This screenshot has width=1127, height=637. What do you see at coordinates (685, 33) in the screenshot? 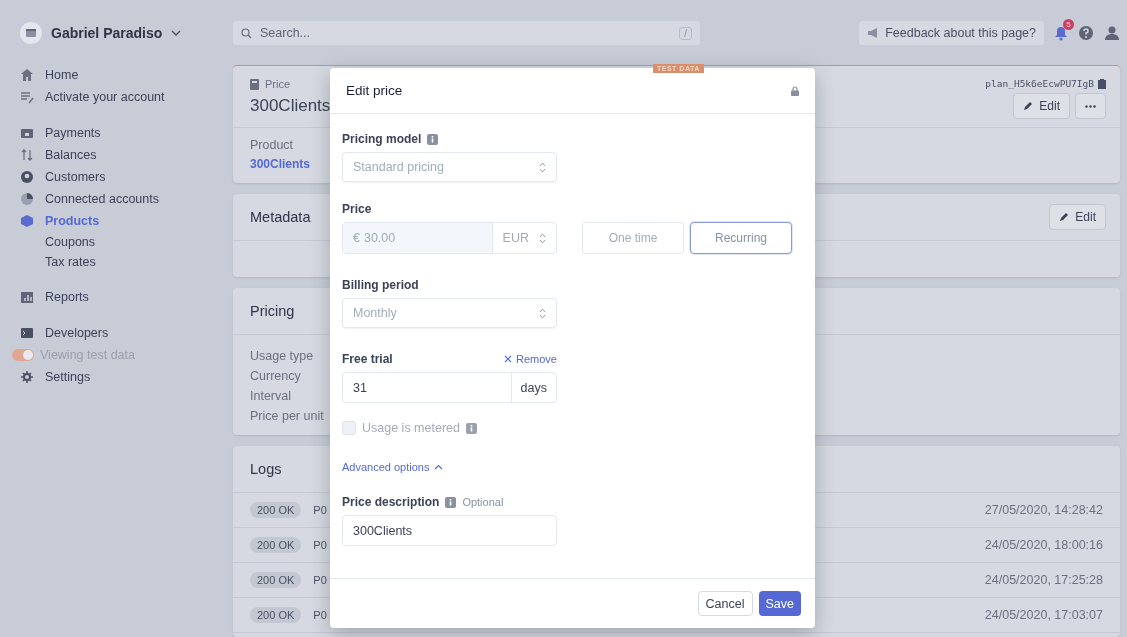
I see `shortcut-key: /` at bounding box center [685, 33].